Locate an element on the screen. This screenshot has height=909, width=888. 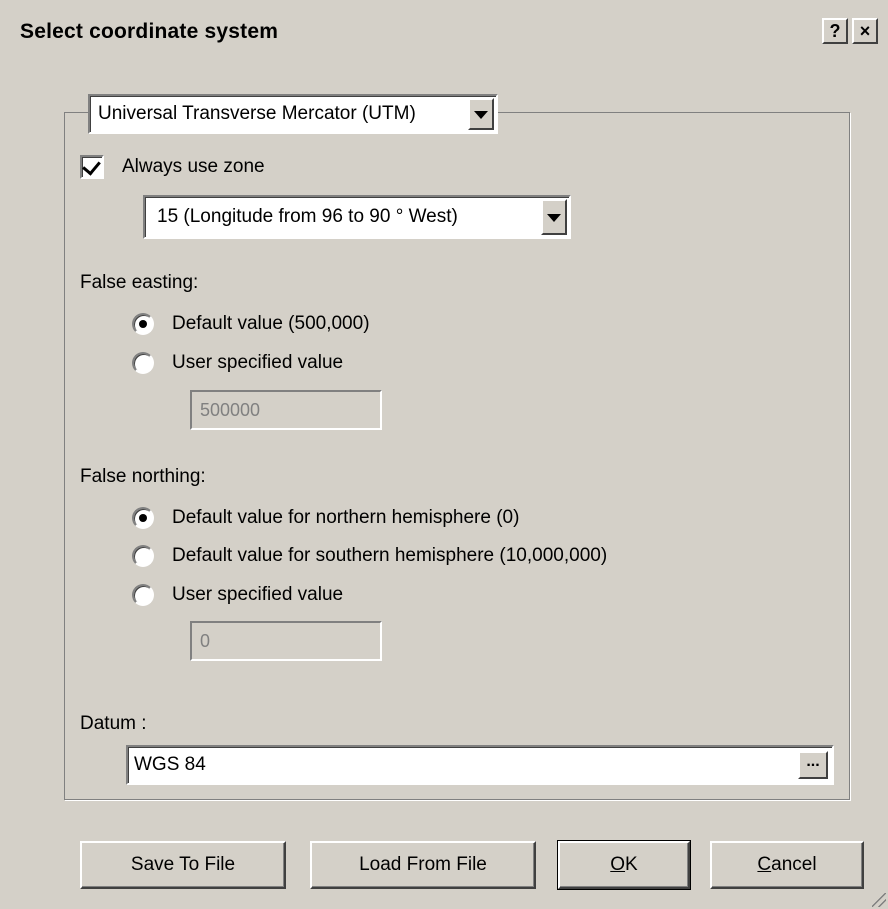
easting-user-radio is located at coordinates (143, 363).